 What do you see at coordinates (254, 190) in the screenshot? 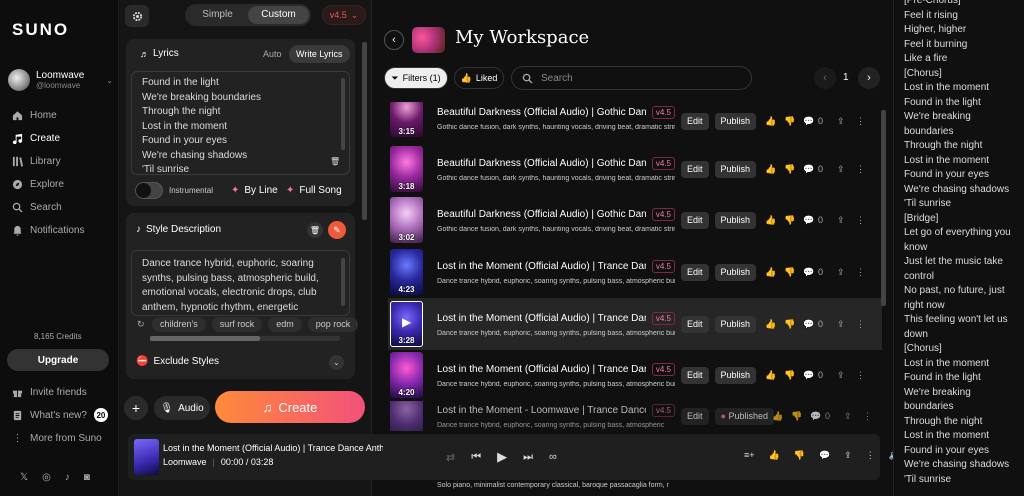
I see `by-line-button: ✦ By Line` at bounding box center [254, 190].